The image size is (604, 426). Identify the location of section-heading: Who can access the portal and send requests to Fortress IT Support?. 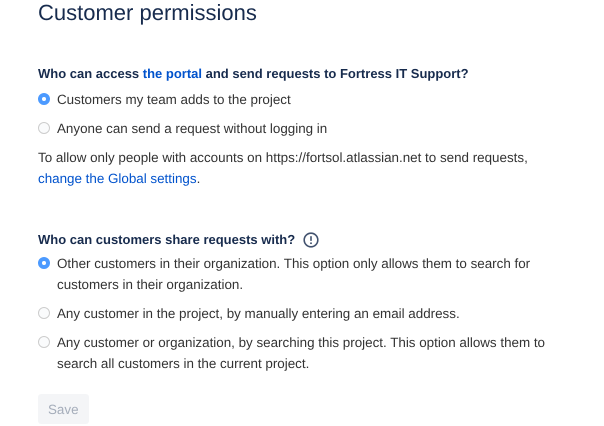
(254, 74).